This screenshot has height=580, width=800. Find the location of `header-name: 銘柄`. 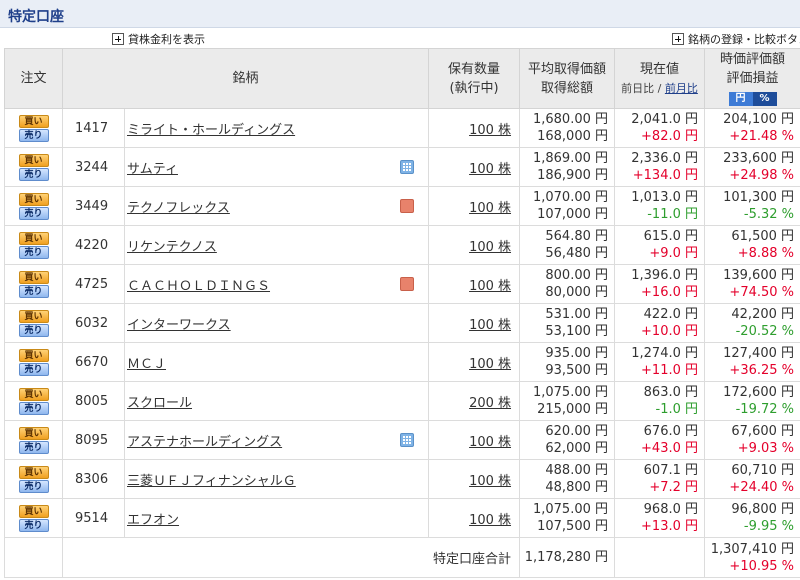

header-name: 銘柄 is located at coordinates (245, 78).